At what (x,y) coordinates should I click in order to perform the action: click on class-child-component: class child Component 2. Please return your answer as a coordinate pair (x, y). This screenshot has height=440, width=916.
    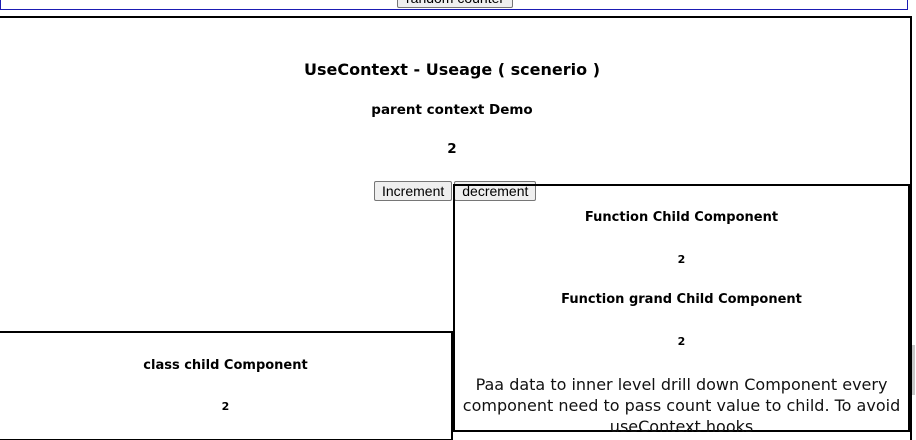
    Looking at the image, I should click on (226, 385).